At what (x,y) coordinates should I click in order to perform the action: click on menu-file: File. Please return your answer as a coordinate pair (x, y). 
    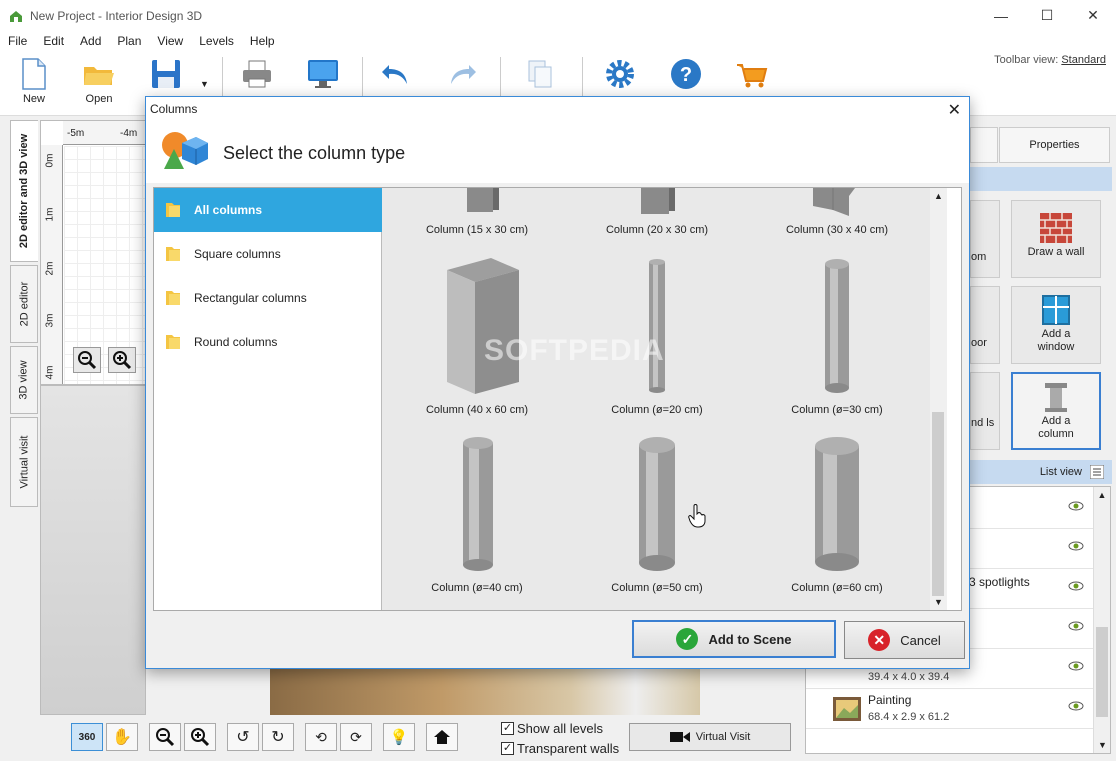
    Looking at the image, I should click on (17, 41).